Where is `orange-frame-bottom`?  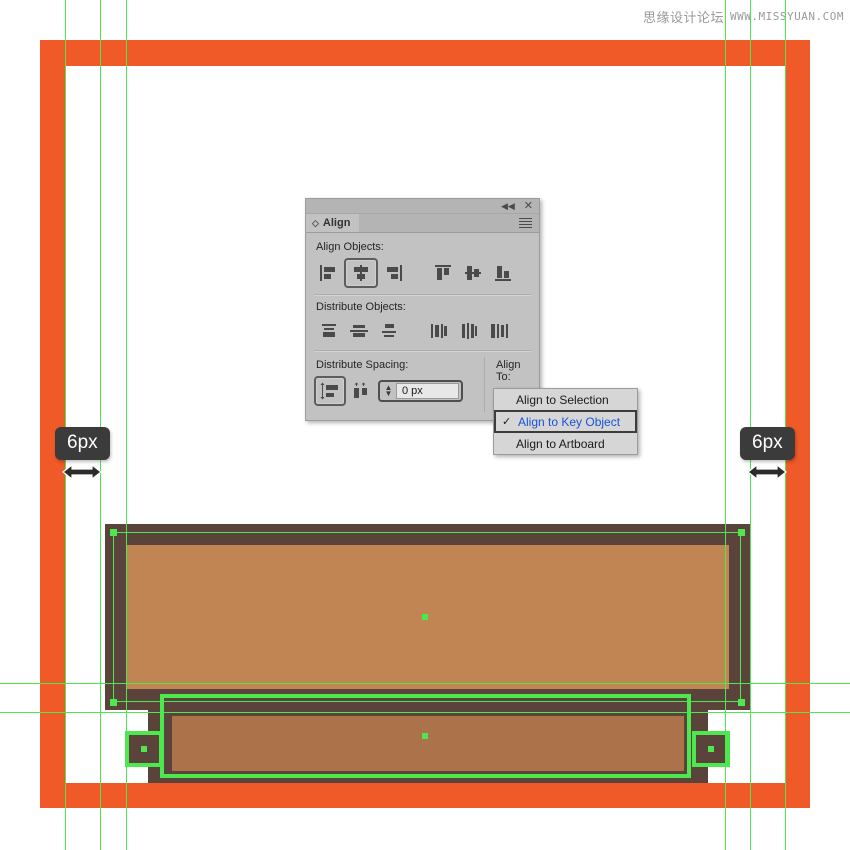 orange-frame-bottom is located at coordinates (425, 795).